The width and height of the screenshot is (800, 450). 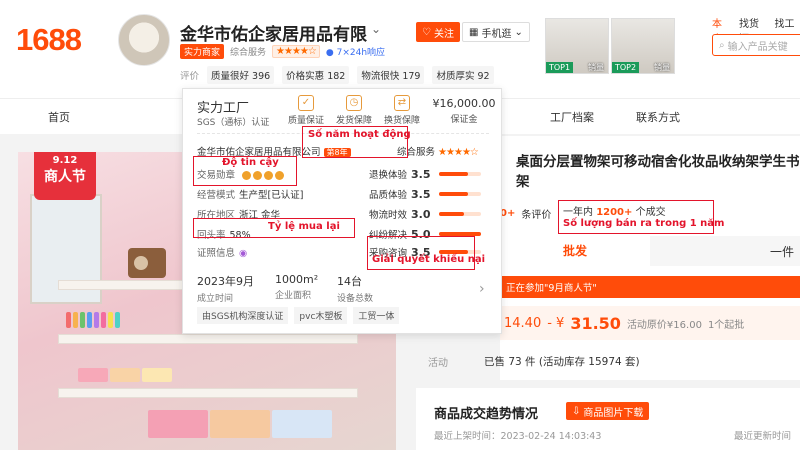 What do you see at coordinates (208, 339) in the screenshot?
I see `shelf-mid` at bounding box center [208, 339].